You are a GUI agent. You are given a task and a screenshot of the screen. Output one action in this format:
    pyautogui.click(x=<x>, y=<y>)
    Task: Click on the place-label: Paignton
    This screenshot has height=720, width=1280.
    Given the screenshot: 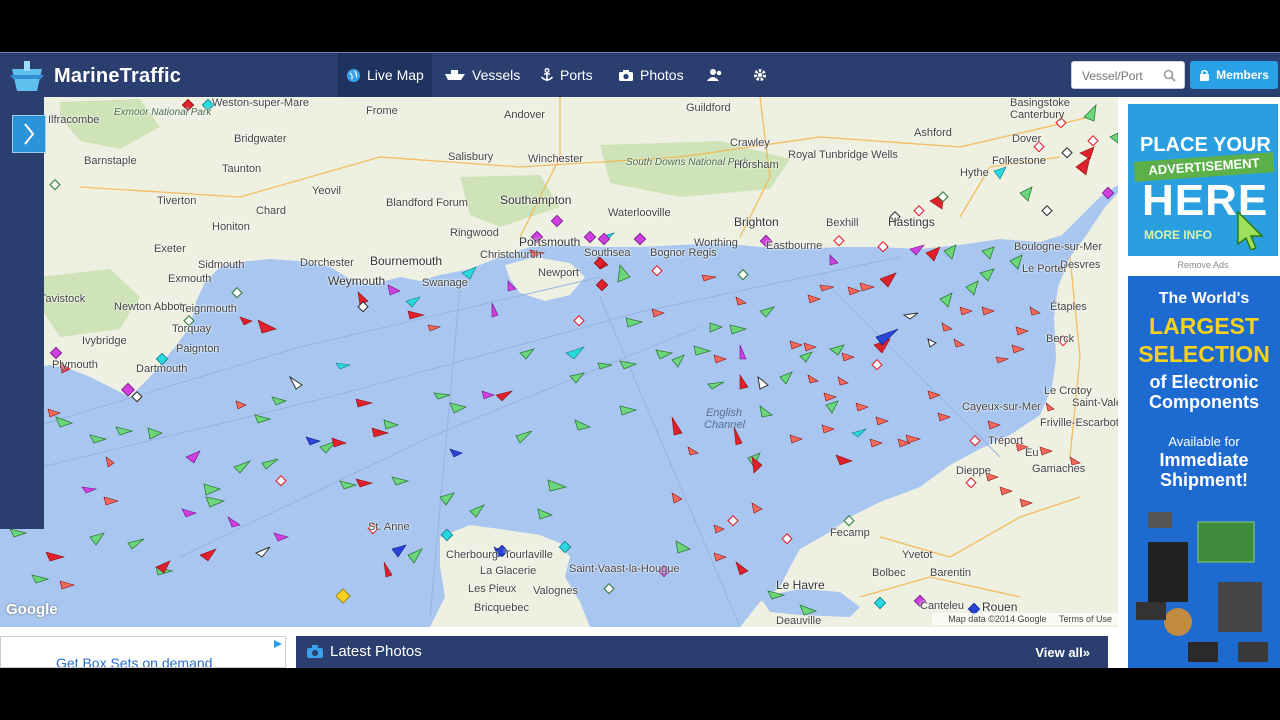 What is the action you would take?
    pyautogui.click(x=198, y=349)
    